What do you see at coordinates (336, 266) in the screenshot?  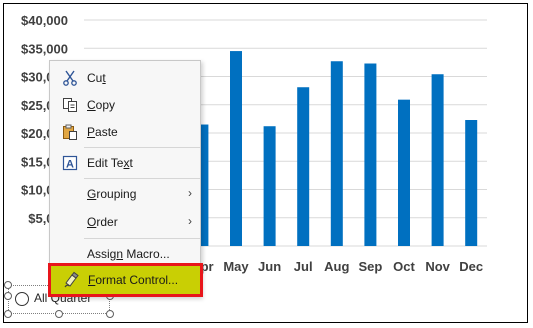 I see `x-tick-label: Aug` at bounding box center [336, 266].